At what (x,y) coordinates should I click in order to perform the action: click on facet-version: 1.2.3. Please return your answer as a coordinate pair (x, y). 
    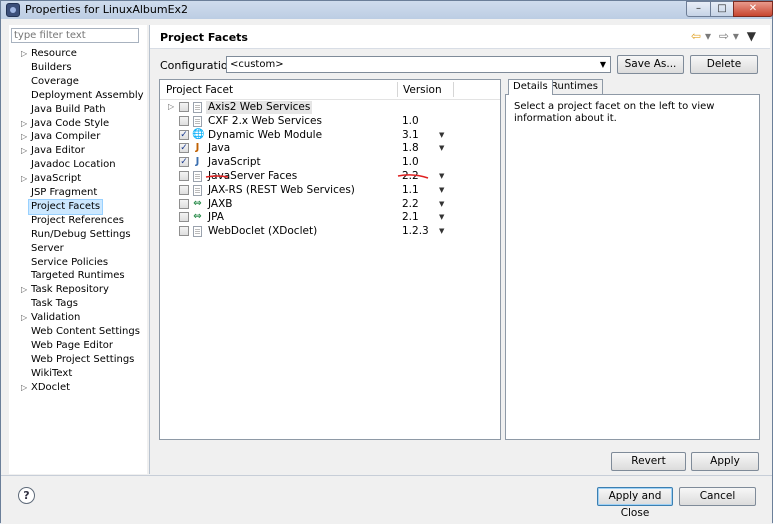
    Looking at the image, I should click on (415, 231).